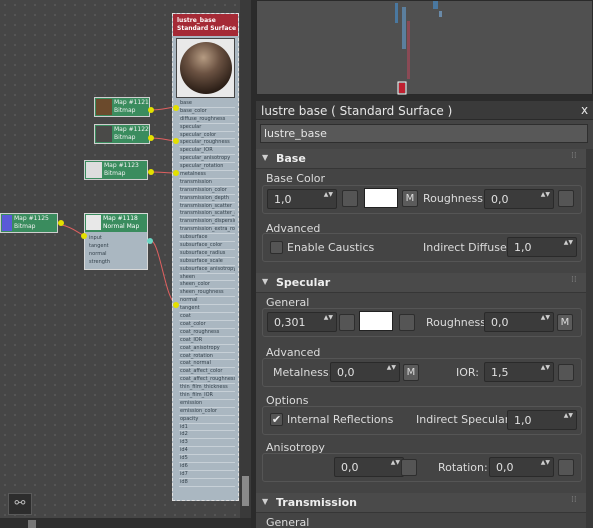 The width and height of the screenshot is (593, 528). I want to click on port-label: id2, so click(207, 435).